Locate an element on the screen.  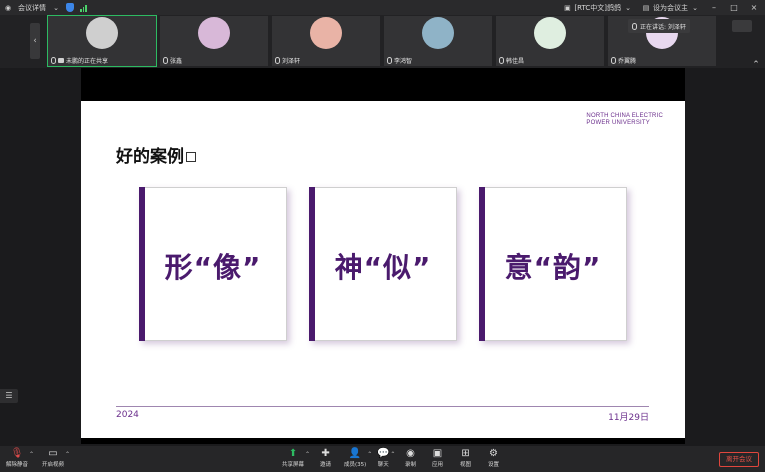
side-list-icon: ☰ is located at coordinates (9, 396).